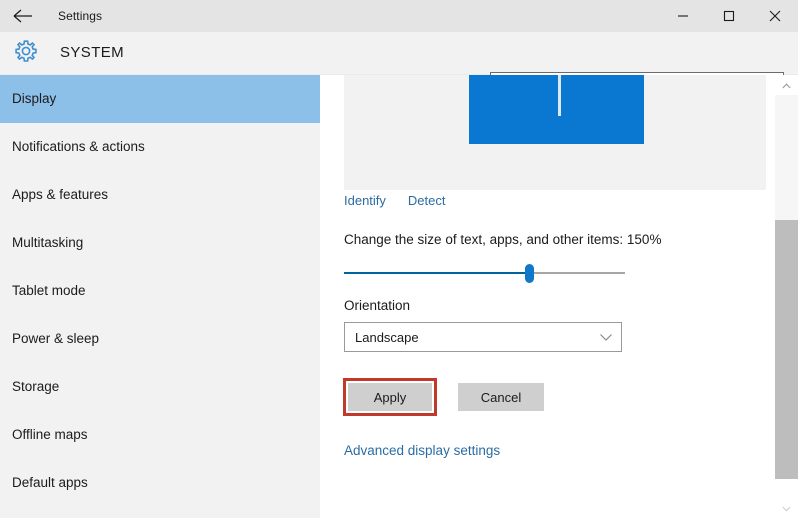 This screenshot has width=798, height=518. I want to click on monitor-split-divider, so click(559, 95).